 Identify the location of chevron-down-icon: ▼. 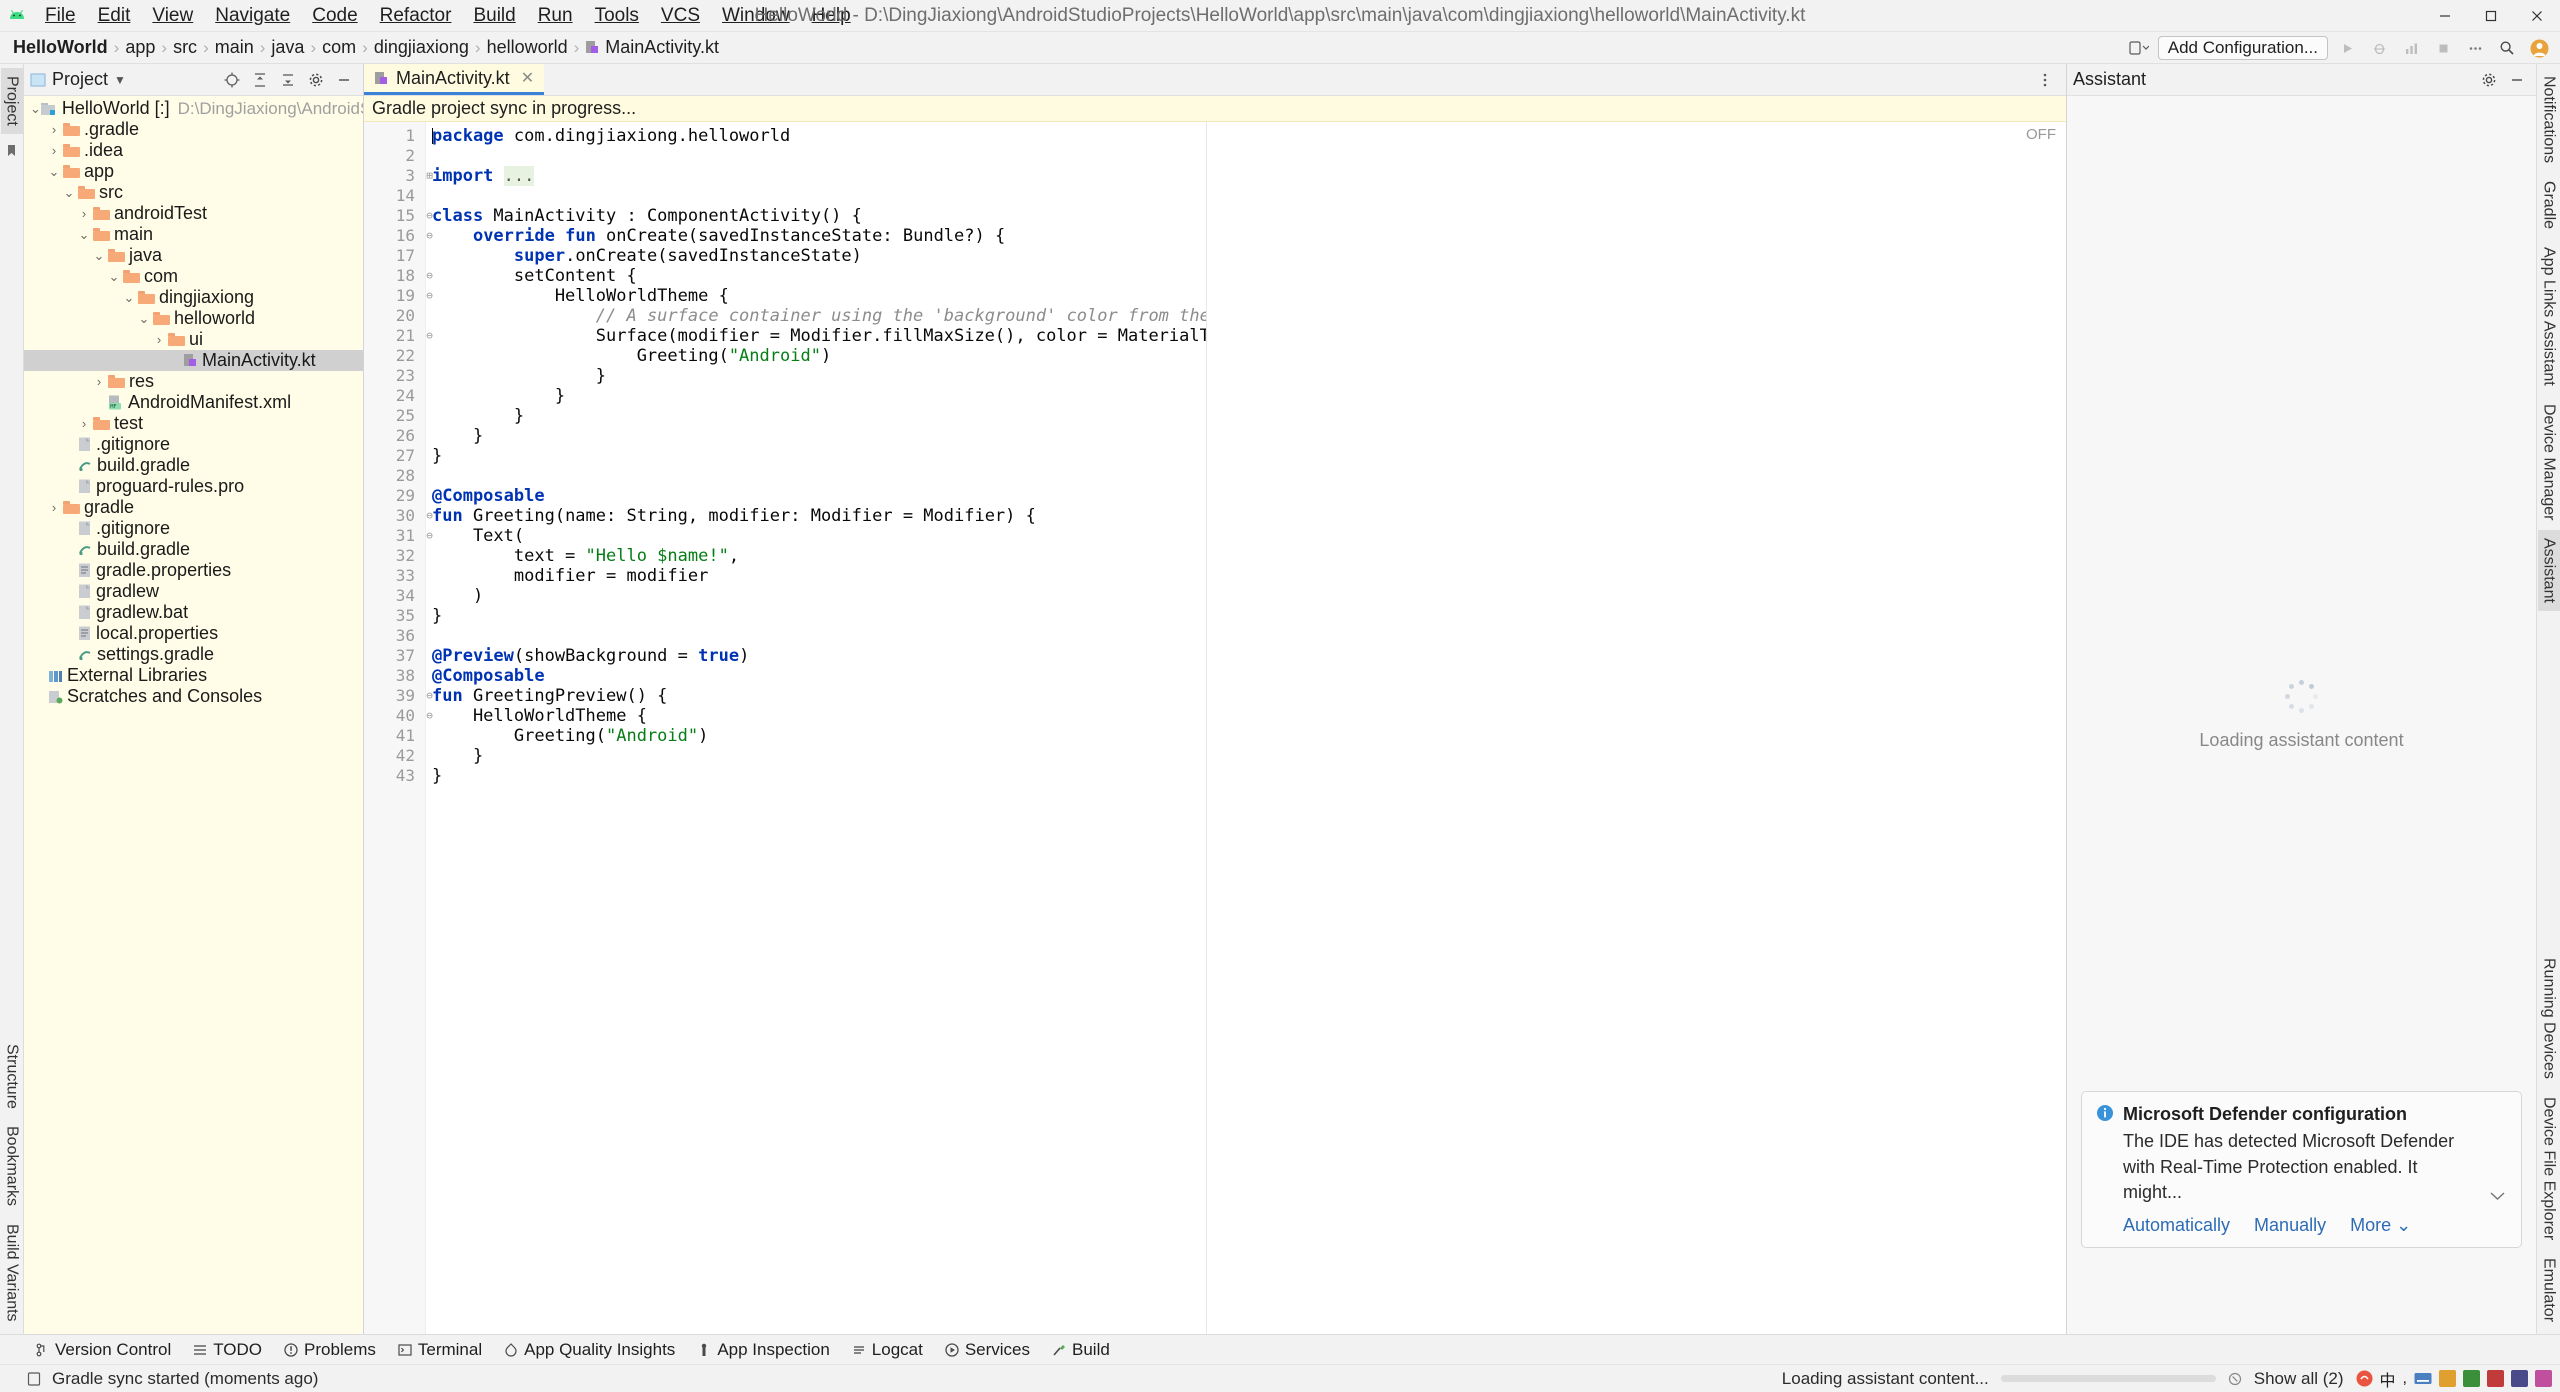
(120, 80).